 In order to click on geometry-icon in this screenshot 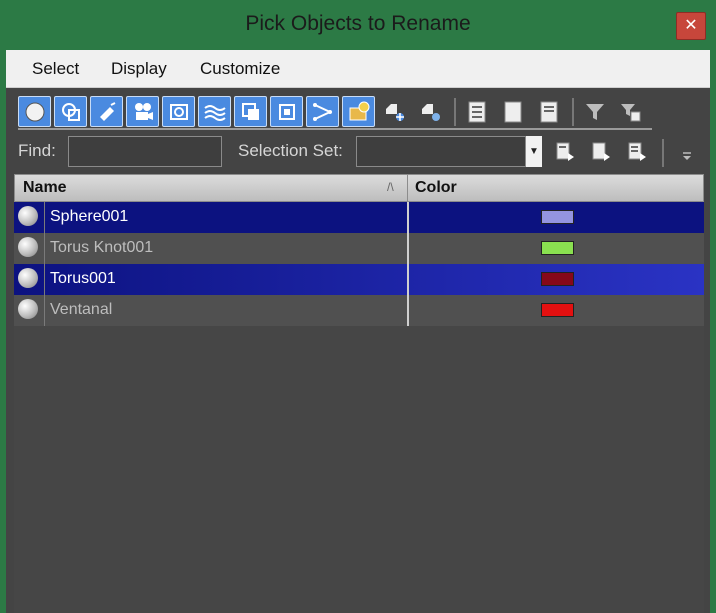, I will do `click(34, 111)`.